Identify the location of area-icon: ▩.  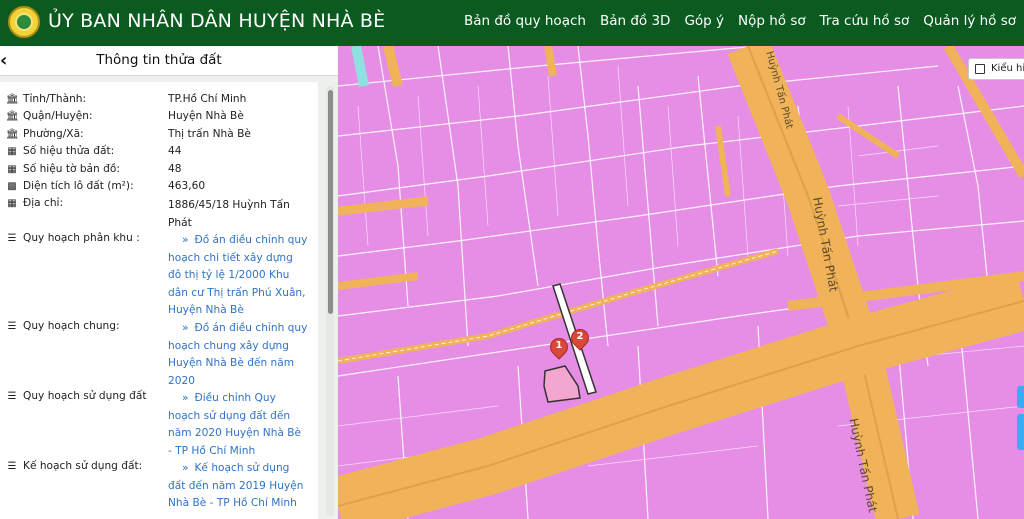
(12, 186).